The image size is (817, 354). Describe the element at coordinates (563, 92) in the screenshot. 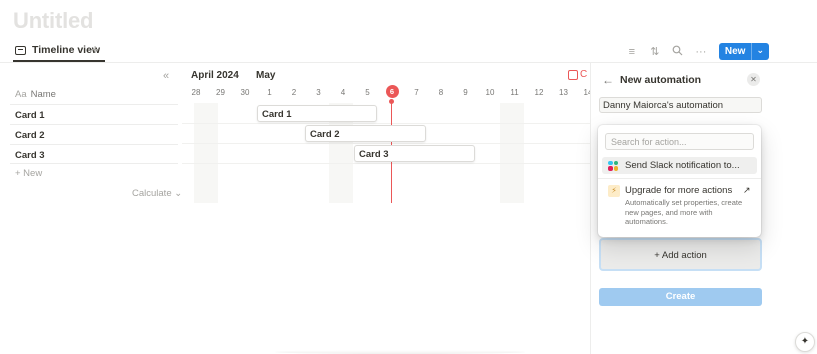

I see `day-label: 13` at that location.